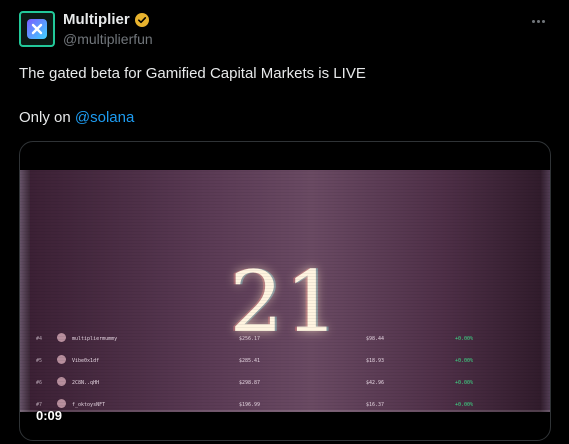  What do you see at coordinates (538, 21) in the screenshot?
I see `more-options-icon` at bounding box center [538, 21].